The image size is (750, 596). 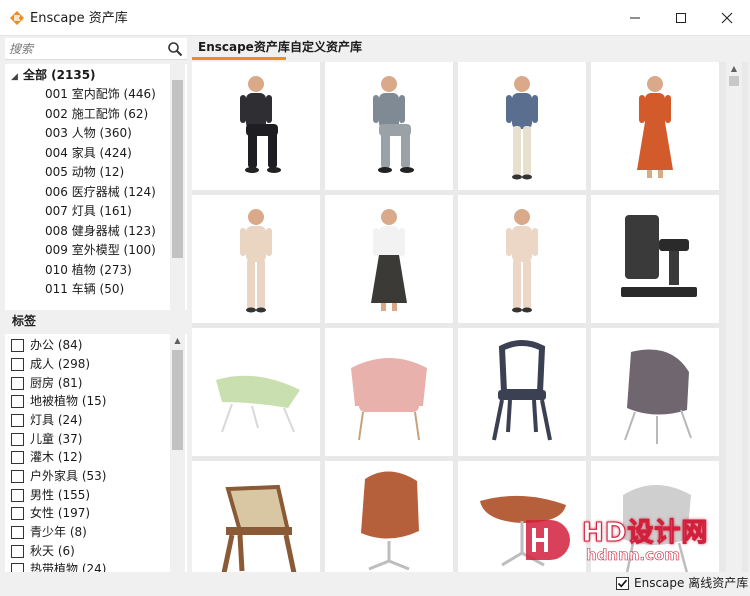 What do you see at coordinates (260, 124) in the screenshot?
I see `seated-man-icon` at bounding box center [260, 124].